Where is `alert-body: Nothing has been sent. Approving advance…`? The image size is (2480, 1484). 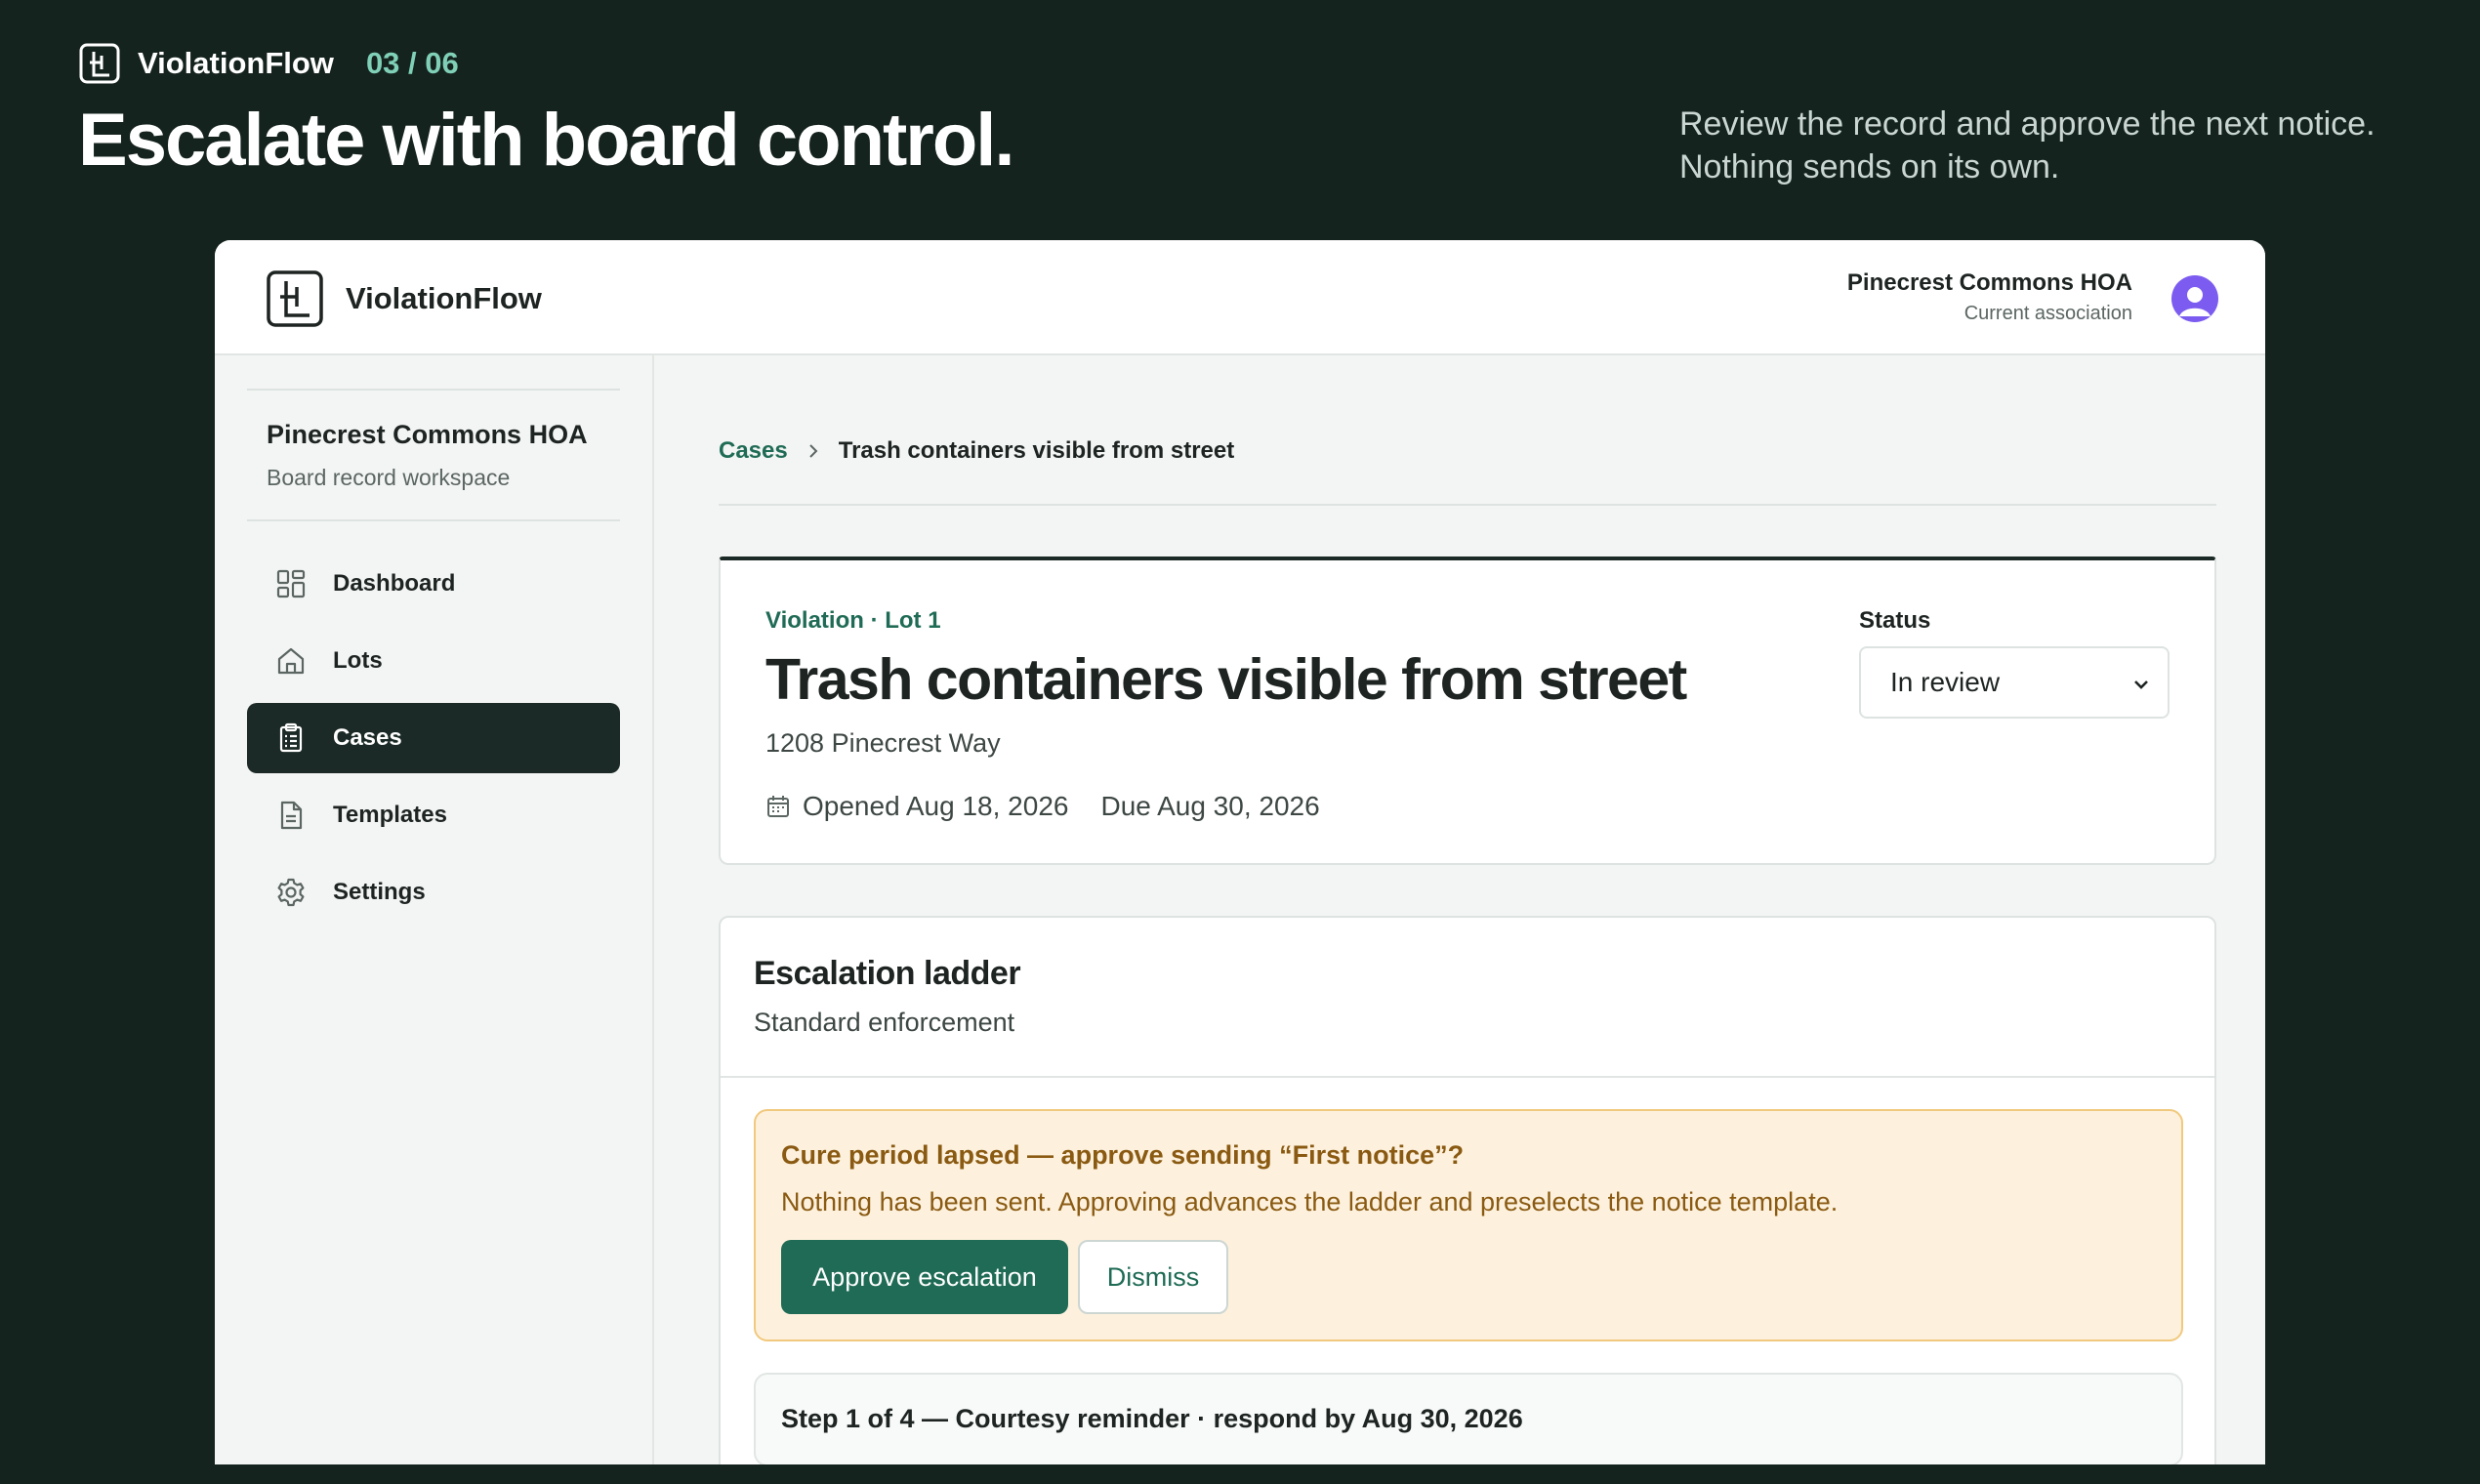 alert-body: Nothing has been sent. Approving advance… is located at coordinates (1310, 1202).